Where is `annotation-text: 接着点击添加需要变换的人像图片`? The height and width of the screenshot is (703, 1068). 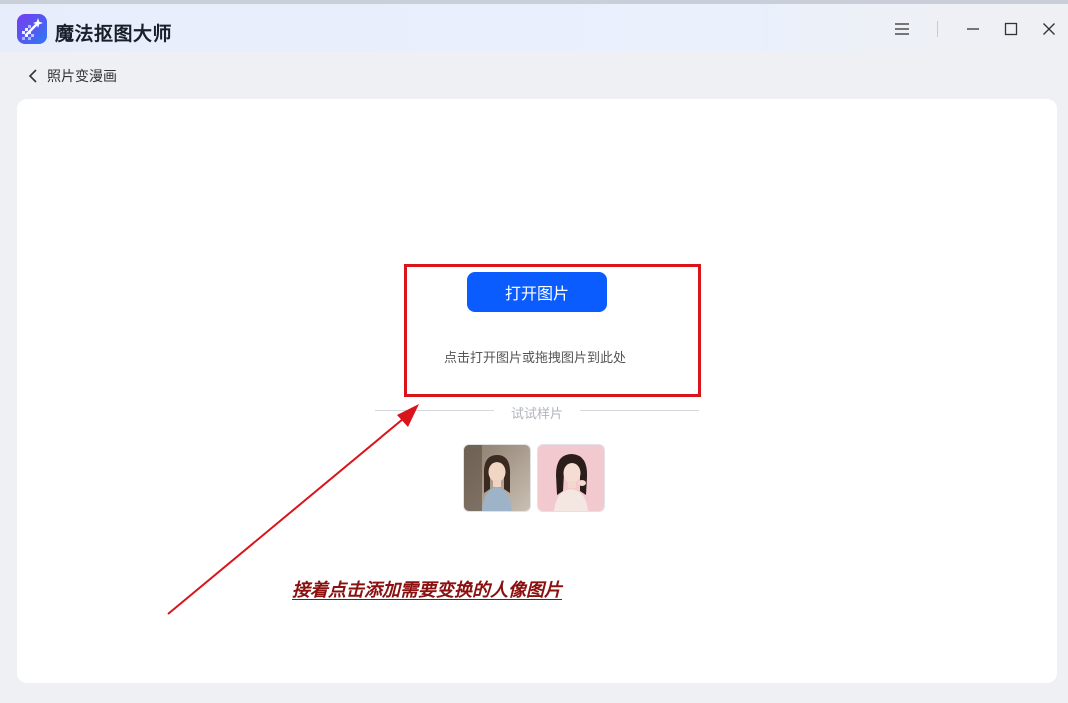
annotation-text: 接着点击添加需要变换的人像图片 is located at coordinates (427, 590).